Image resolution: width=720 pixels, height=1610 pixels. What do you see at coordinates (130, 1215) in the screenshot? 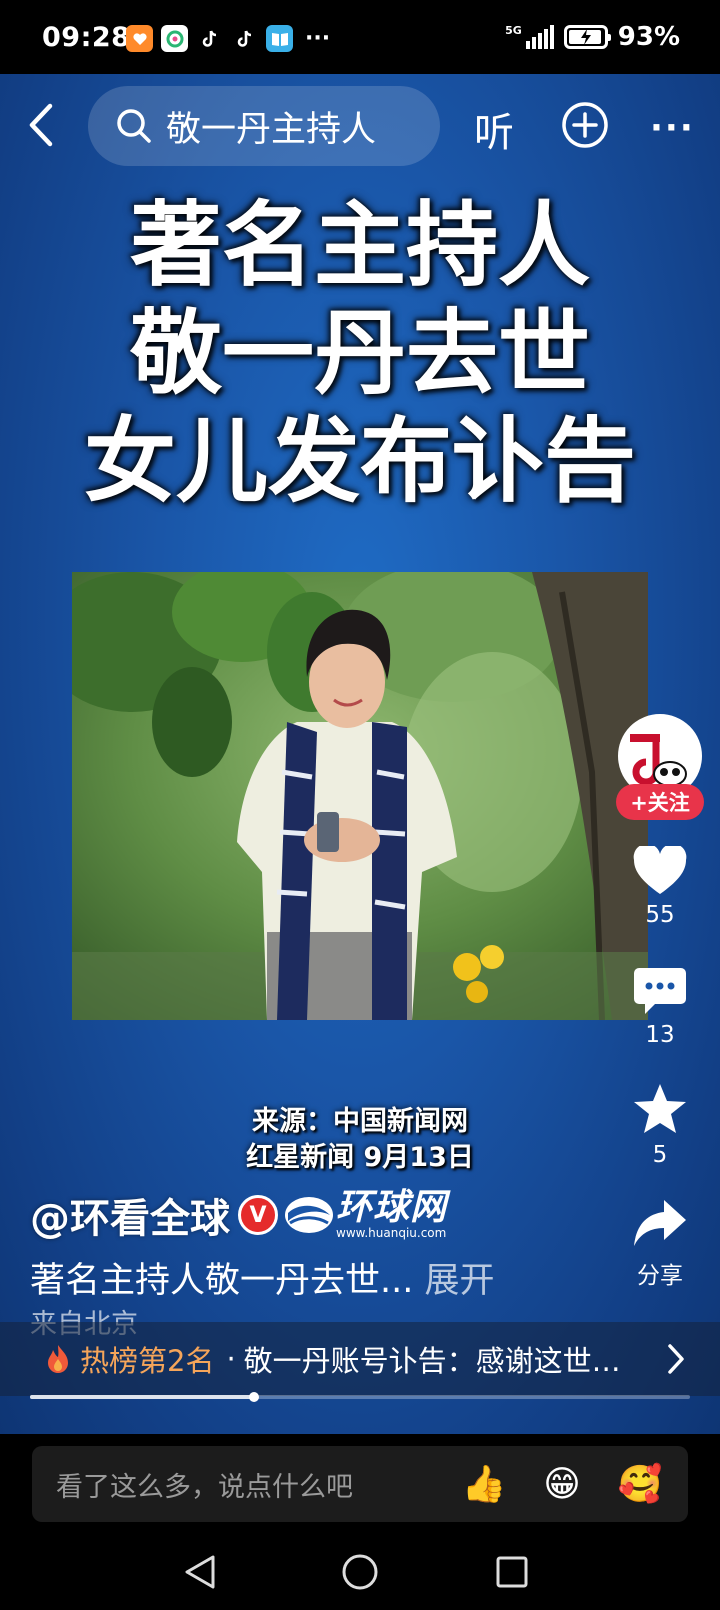
I see `author-name: @环看全球` at bounding box center [130, 1215].